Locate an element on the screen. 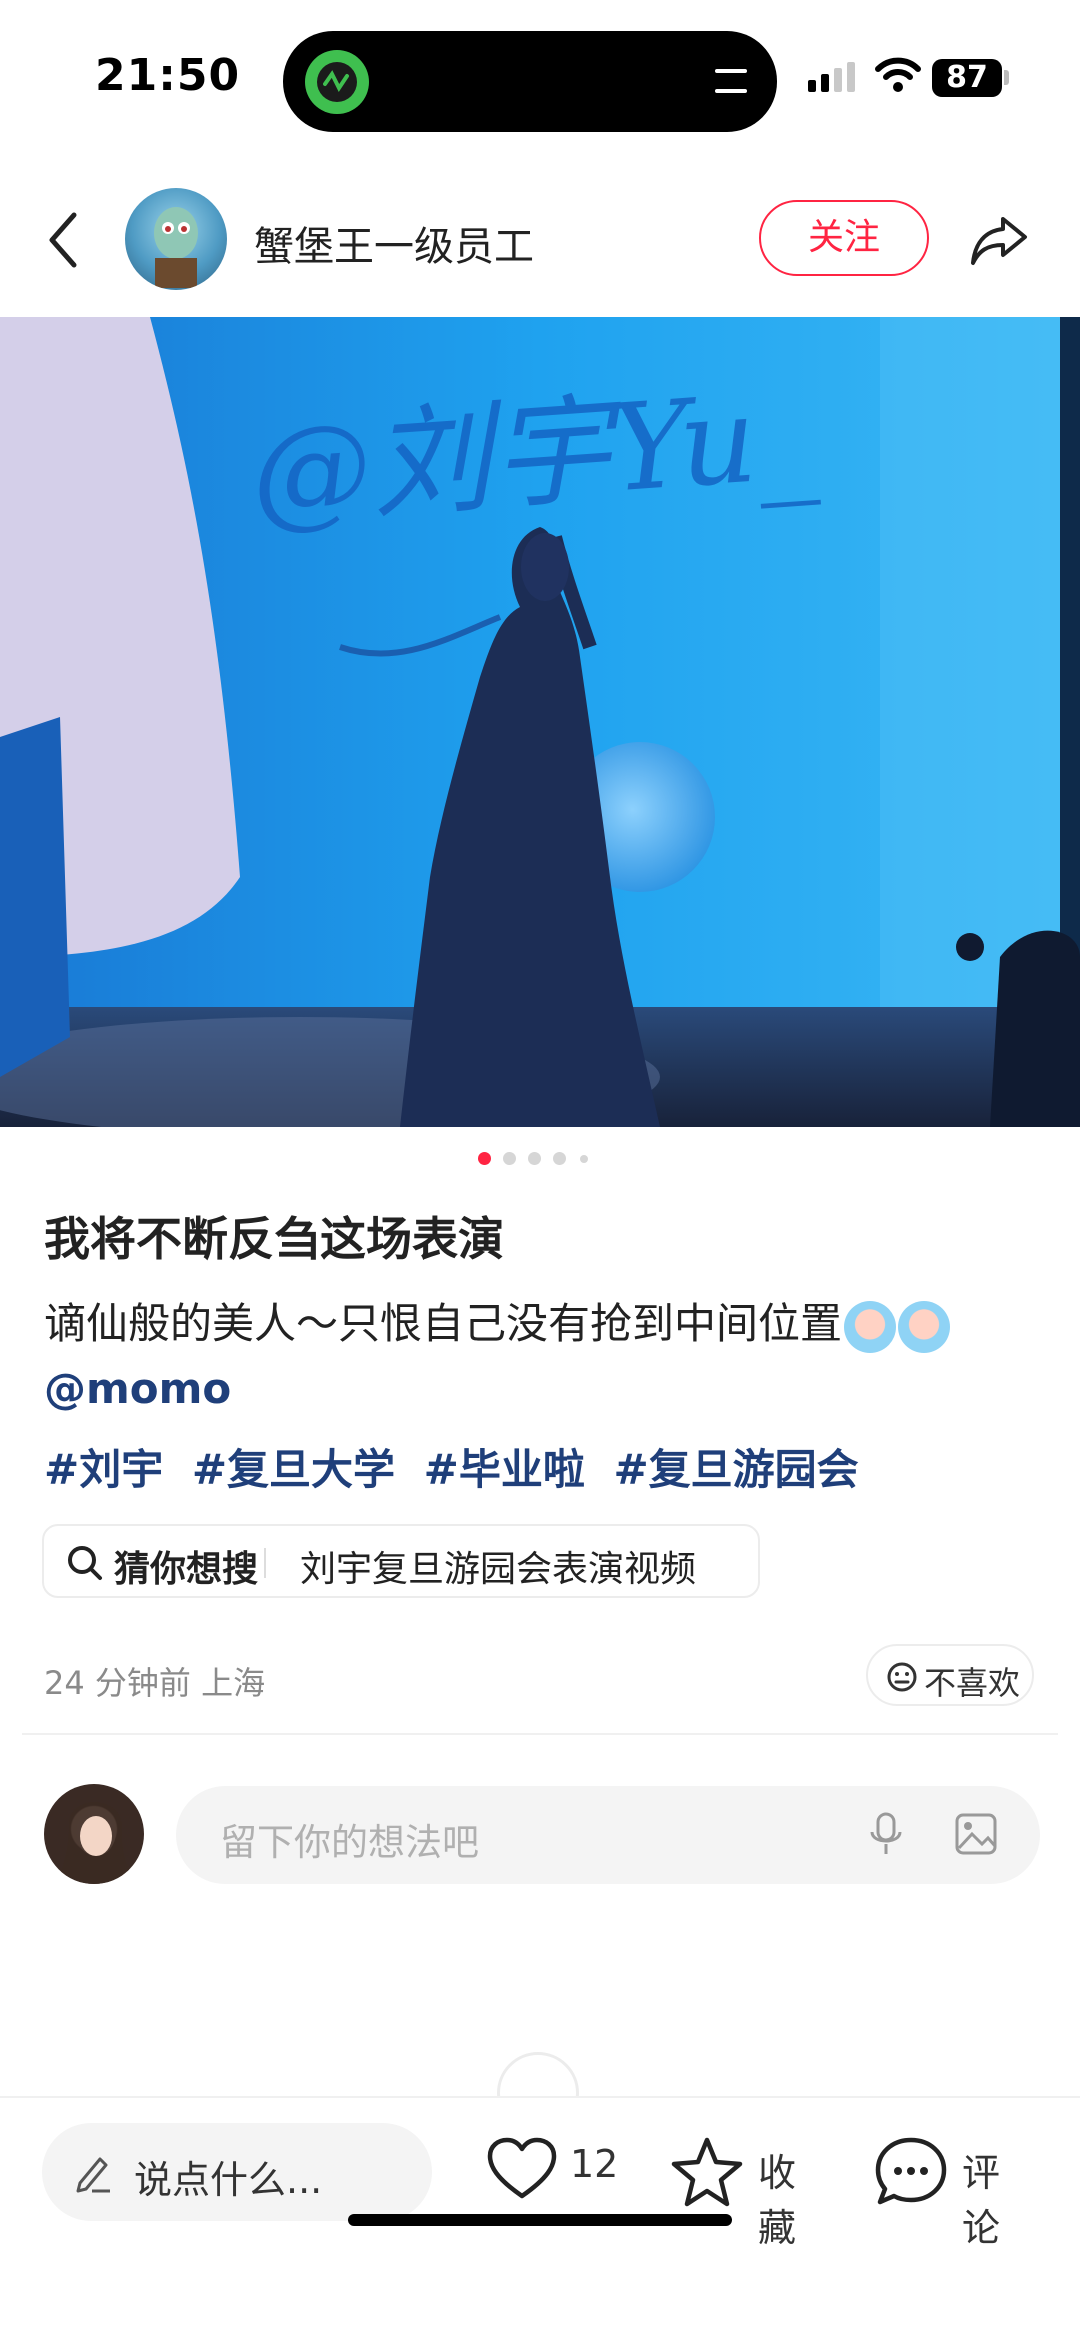 The width and height of the screenshot is (1080, 2344). share-button is located at coordinates (1000, 240).